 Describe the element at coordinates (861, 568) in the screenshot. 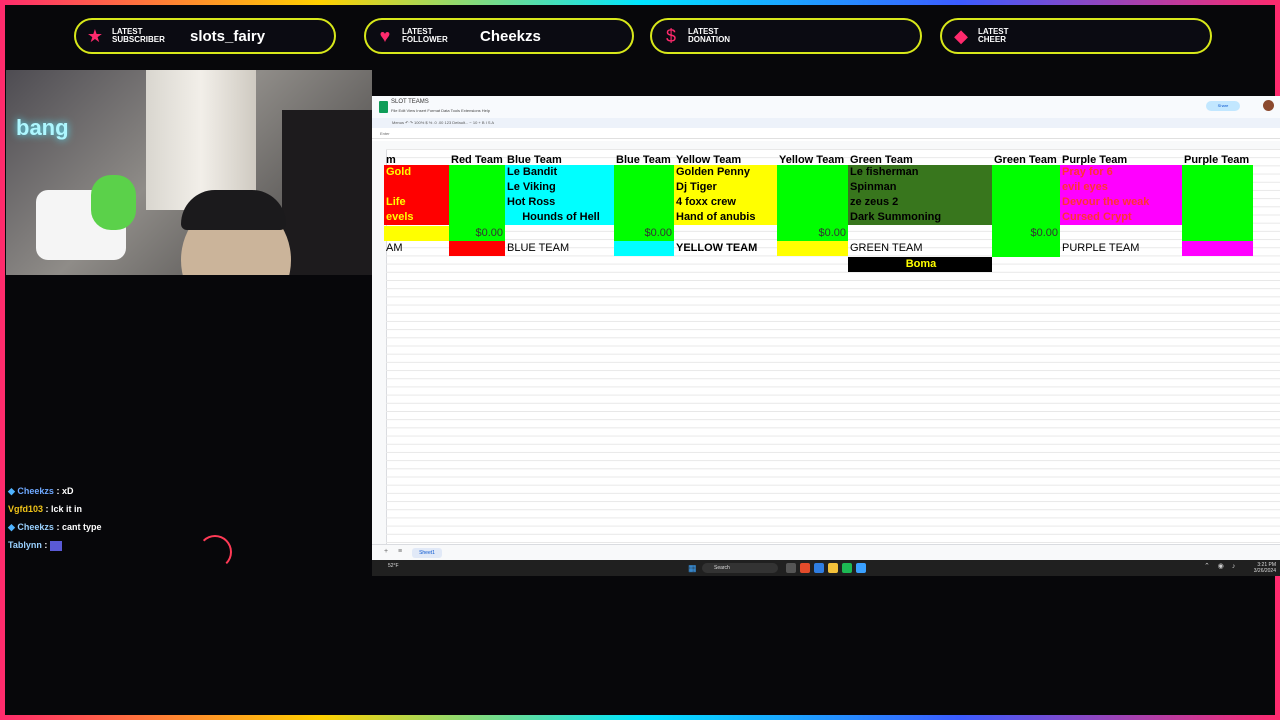

I see `app-icon` at that location.